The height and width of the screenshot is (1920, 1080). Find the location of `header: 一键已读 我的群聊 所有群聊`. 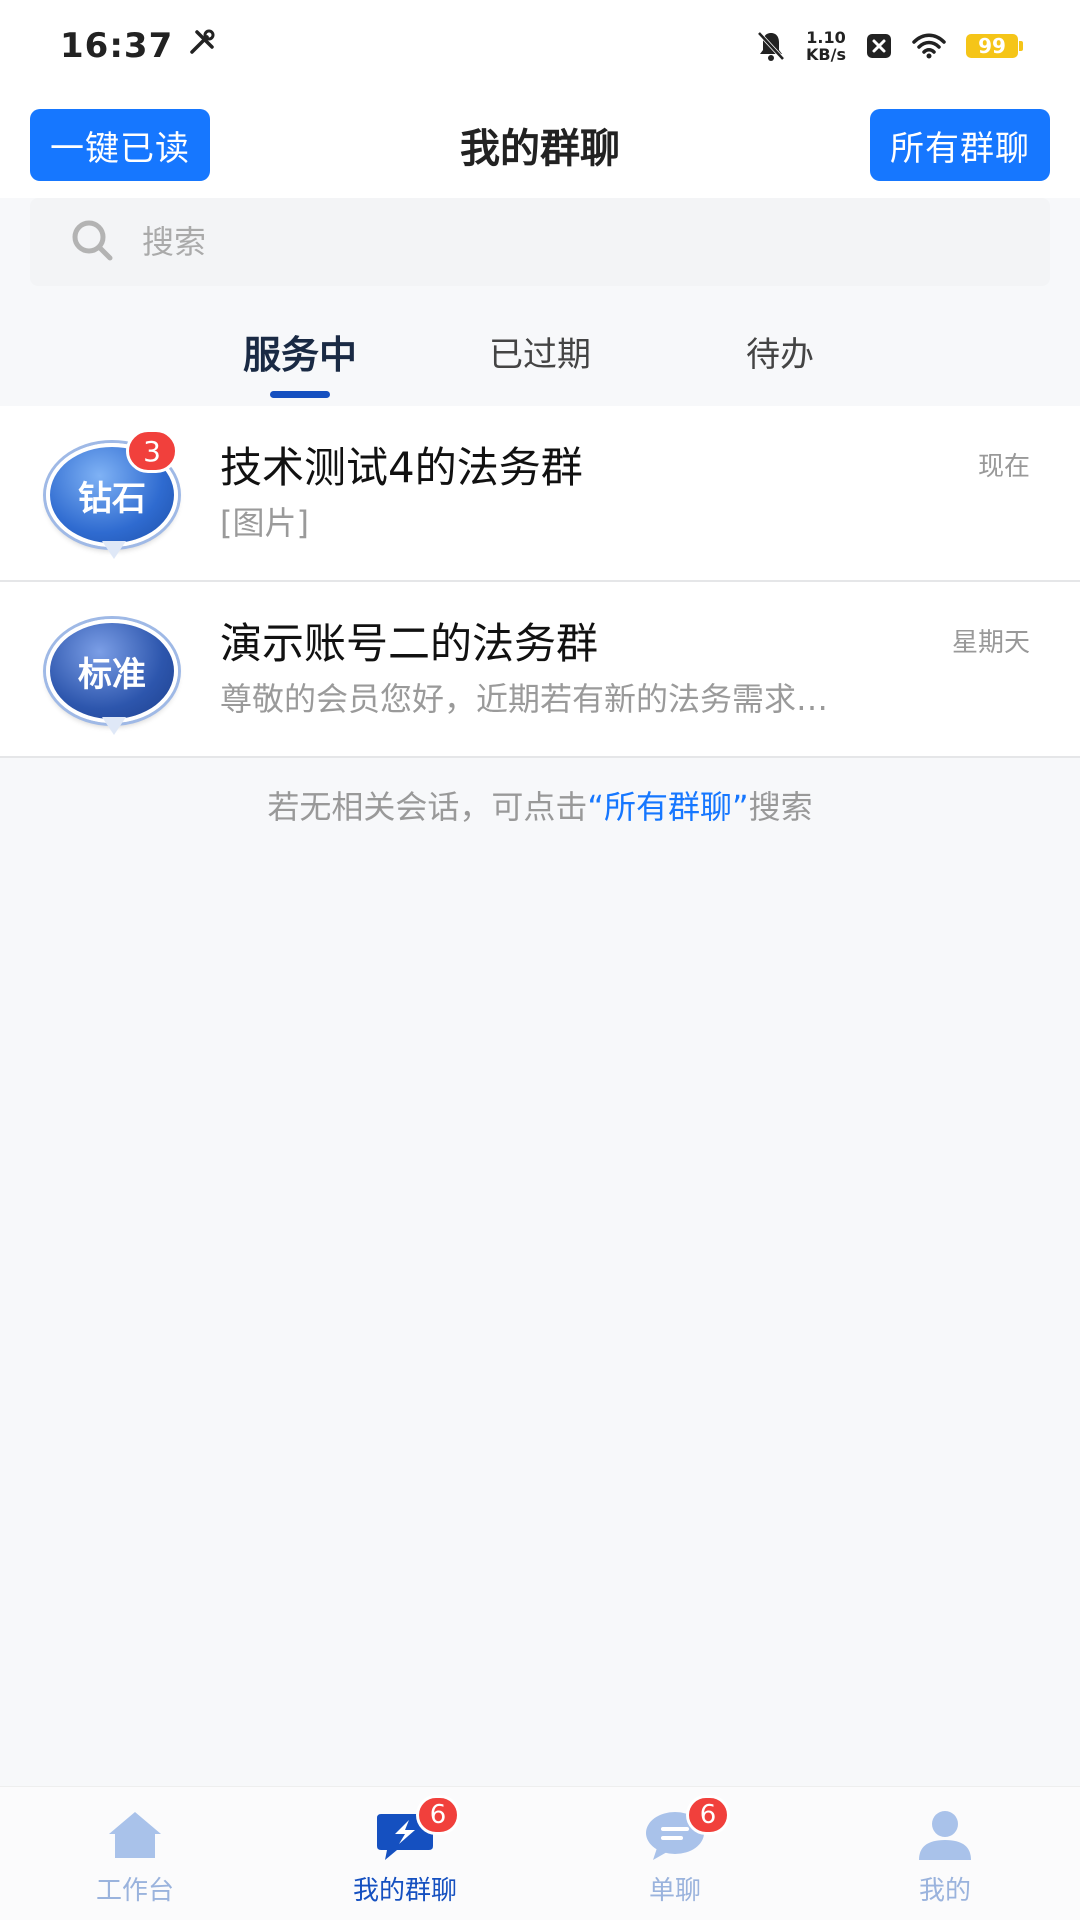

header: 一键已读 我的群聊 所有群聊 is located at coordinates (540, 145).